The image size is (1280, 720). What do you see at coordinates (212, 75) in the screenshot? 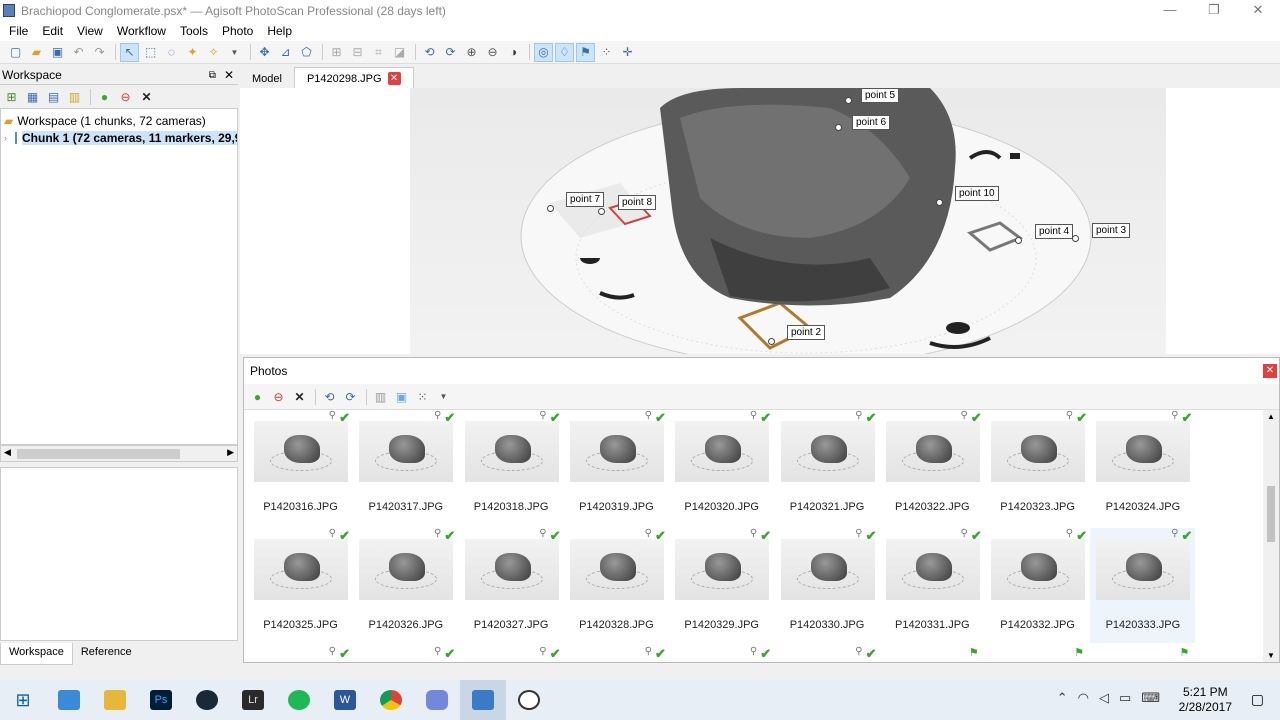
I see `float-panel-icon: ⧉` at bounding box center [212, 75].